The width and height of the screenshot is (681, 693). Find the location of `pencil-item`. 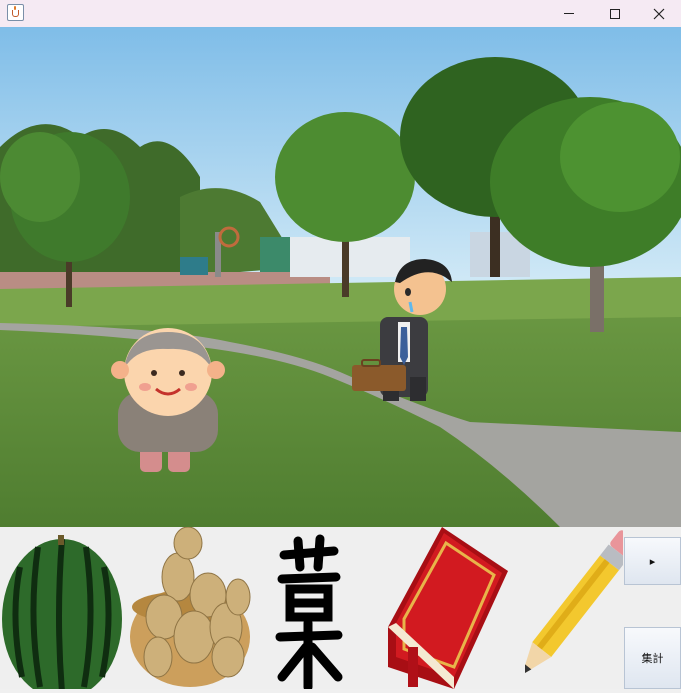

pencil-item is located at coordinates (580, 608).